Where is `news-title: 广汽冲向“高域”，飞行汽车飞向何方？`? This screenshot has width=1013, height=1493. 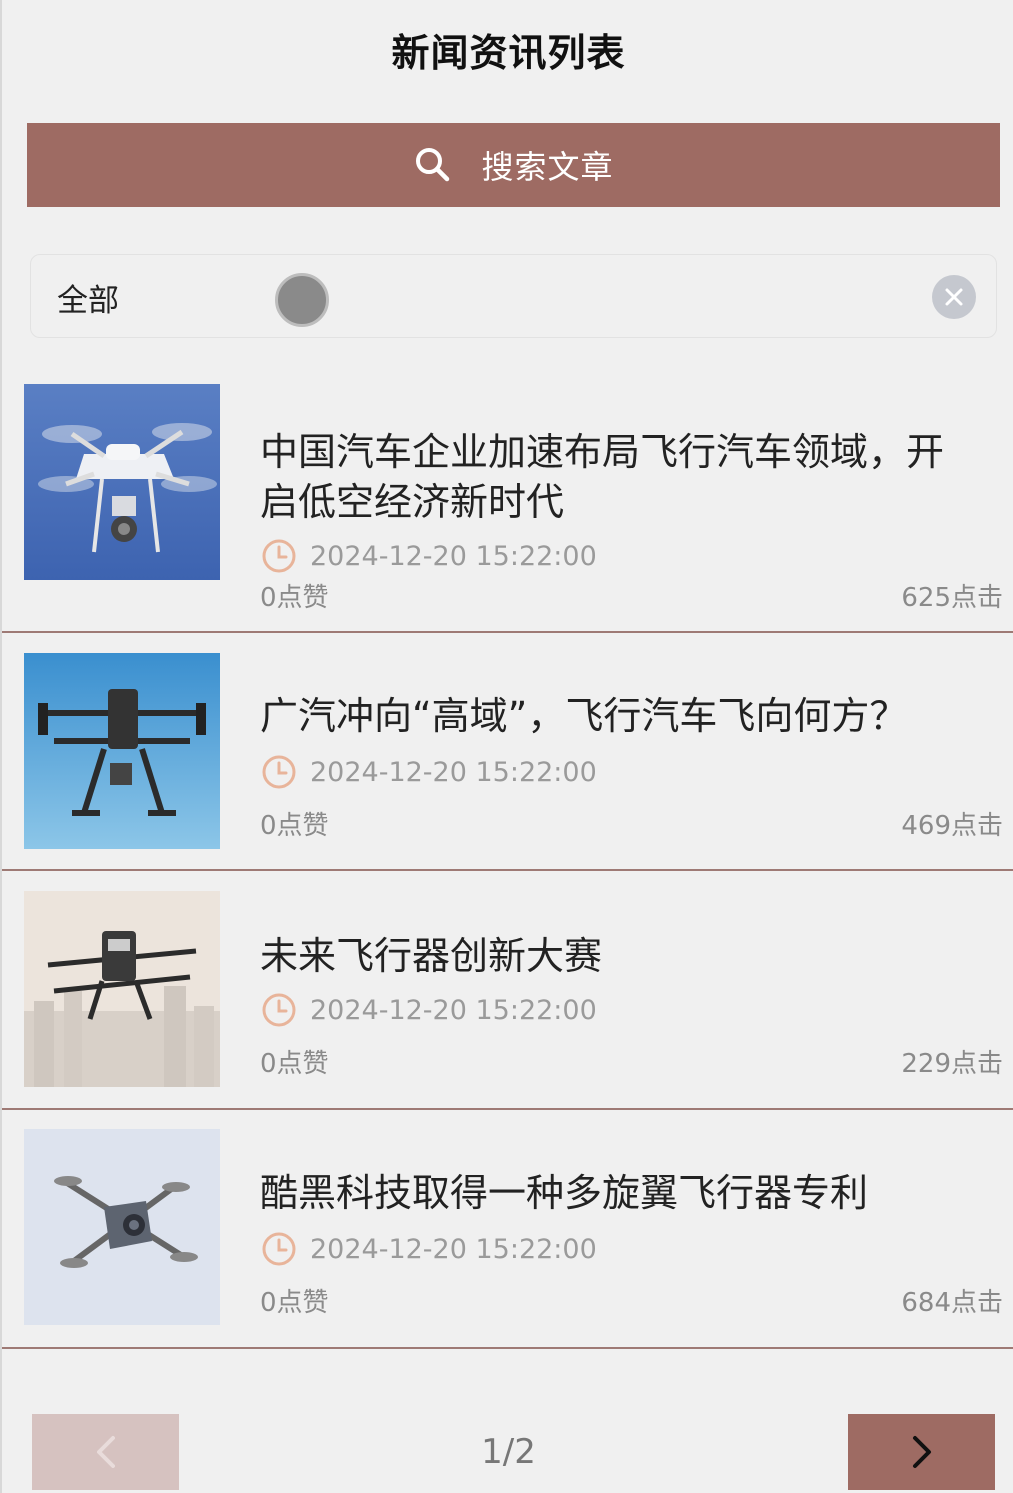
news-title: 广汽冲向“高域”，飞行汽车飞向何方？ is located at coordinates (620, 716).